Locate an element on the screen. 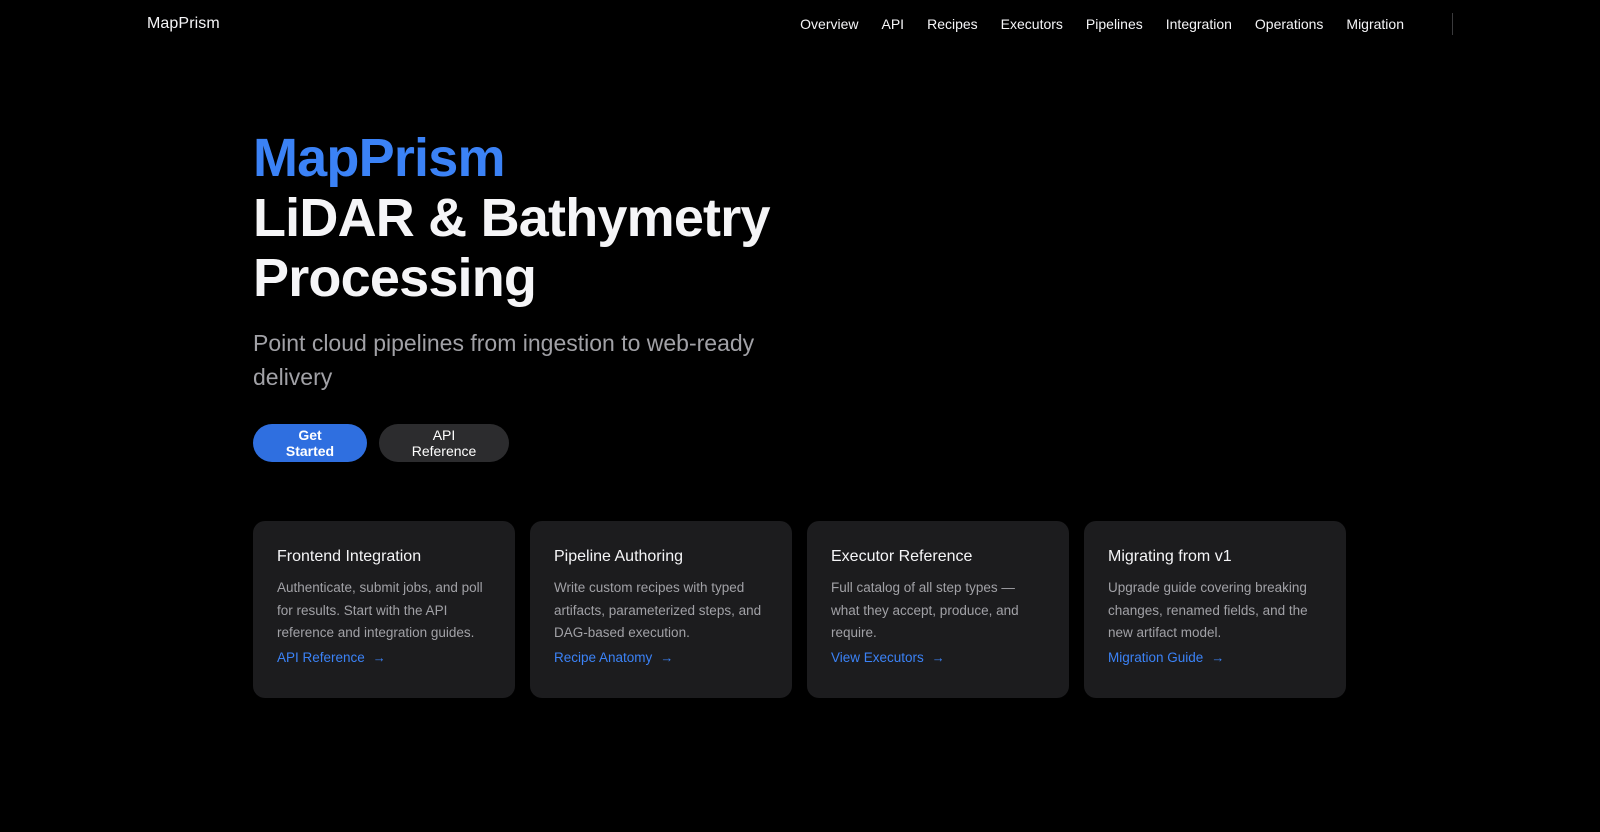 Image resolution: width=1600 pixels, height=832 pixels. card-link-view-executors: View Executors → is located at coordinates (888, 657).